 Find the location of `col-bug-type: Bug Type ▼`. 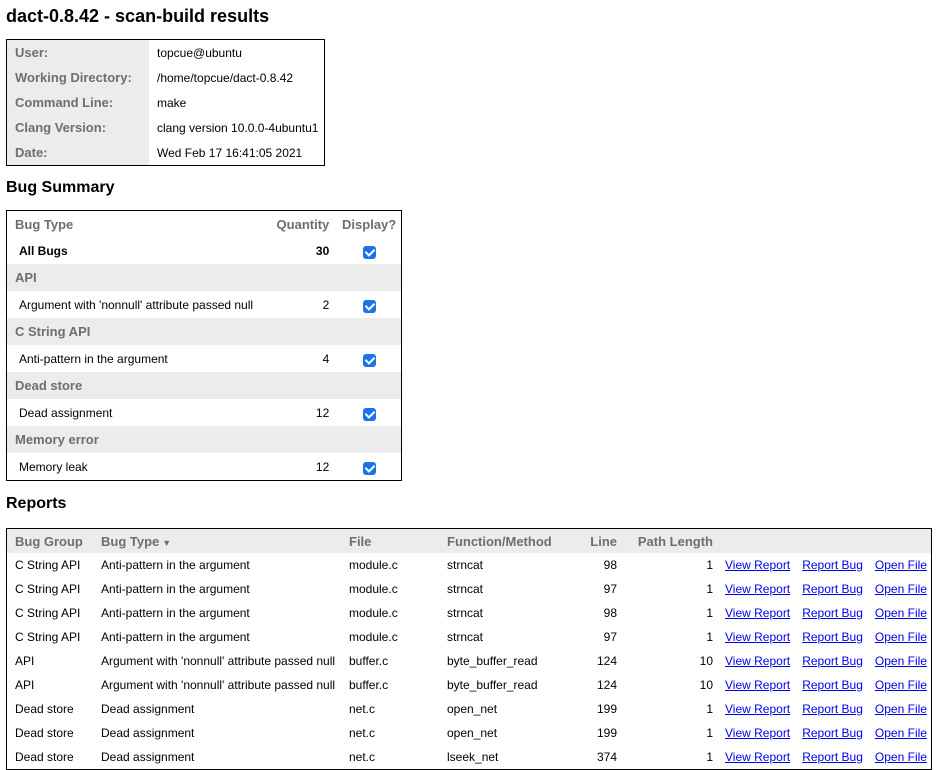

col-bug-type: Bug Type ▼ is located at coordinates (217, 540).